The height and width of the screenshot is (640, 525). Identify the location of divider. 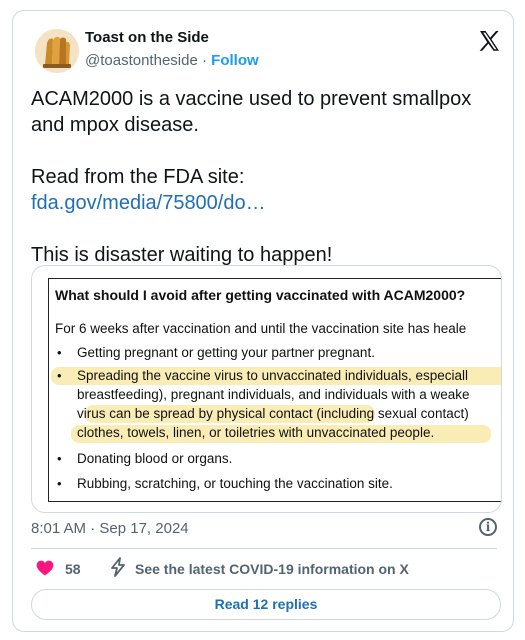
(264, 548).